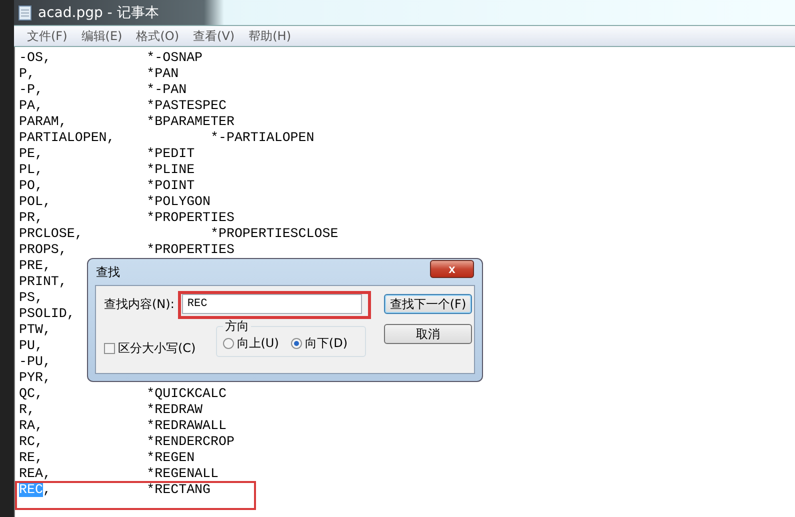  I want to click on text-line: PR, *PROPERTIES, so click(126, 218).